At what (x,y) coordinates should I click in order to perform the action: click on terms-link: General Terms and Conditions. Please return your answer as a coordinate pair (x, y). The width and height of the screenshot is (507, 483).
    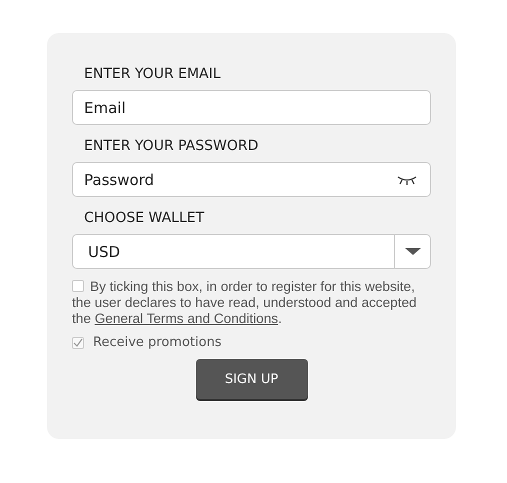
    Looking at the image, I should click on (186, 318).